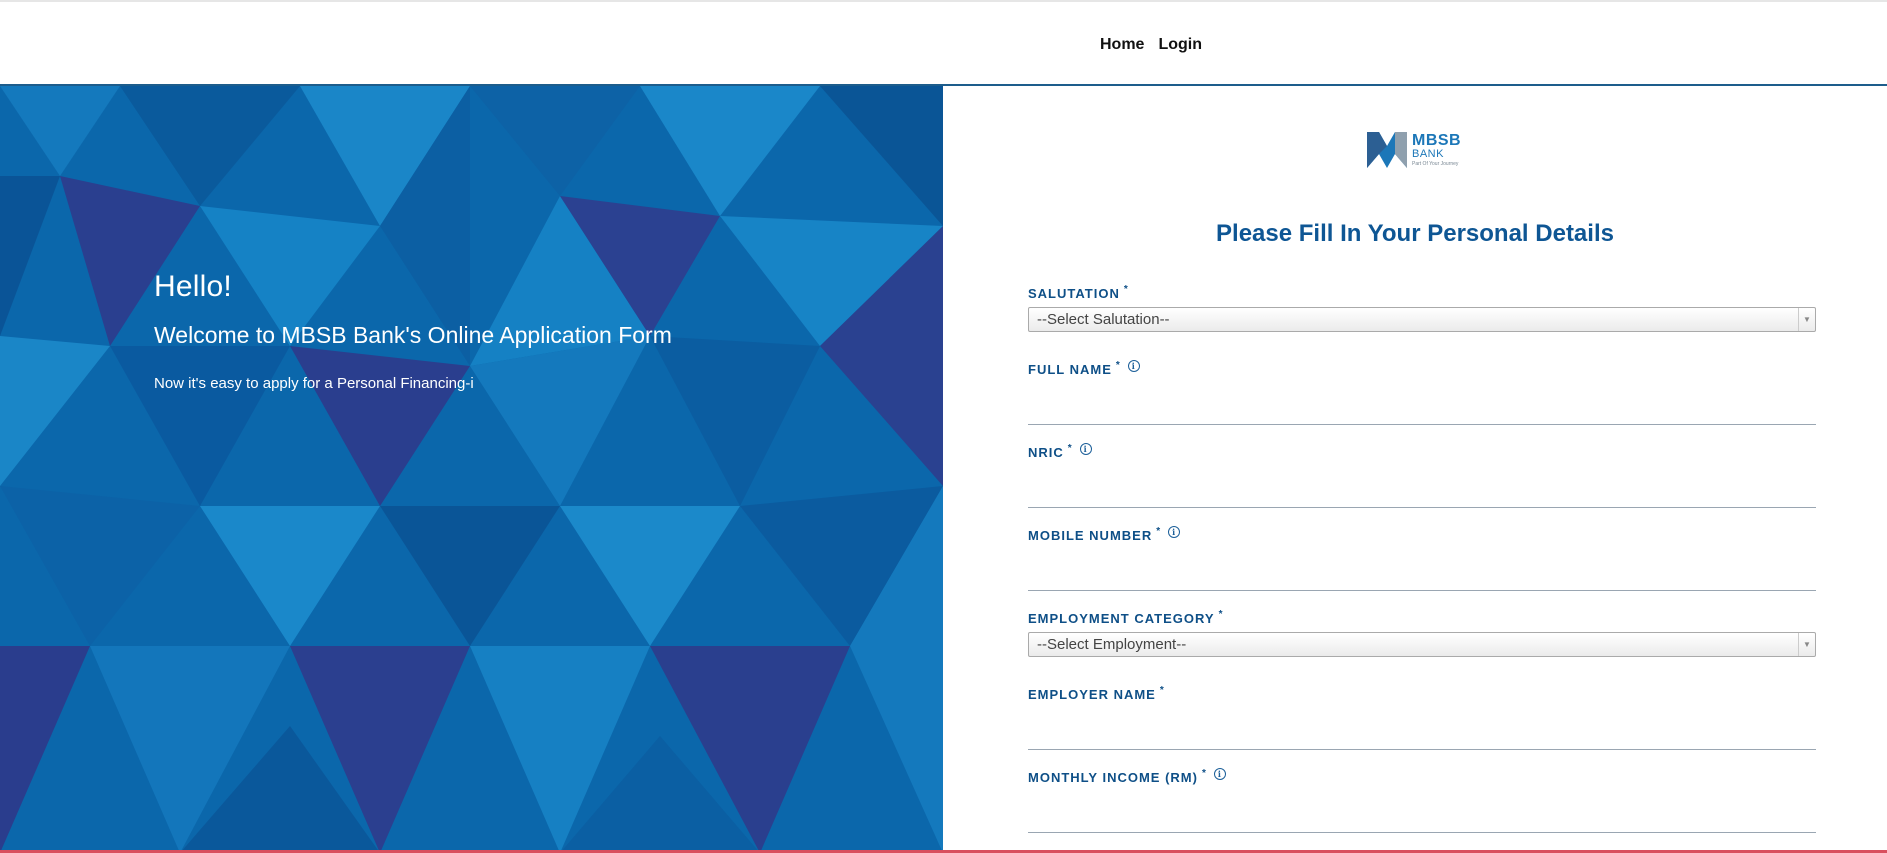 Image resolution: width=1887 pixels, height=853 pixels. What do you see at coordinates (1103, 319) in the screenshot?
I see `salutation-selected-value: --Select Salutation--` at bounding box center [1103, 319].